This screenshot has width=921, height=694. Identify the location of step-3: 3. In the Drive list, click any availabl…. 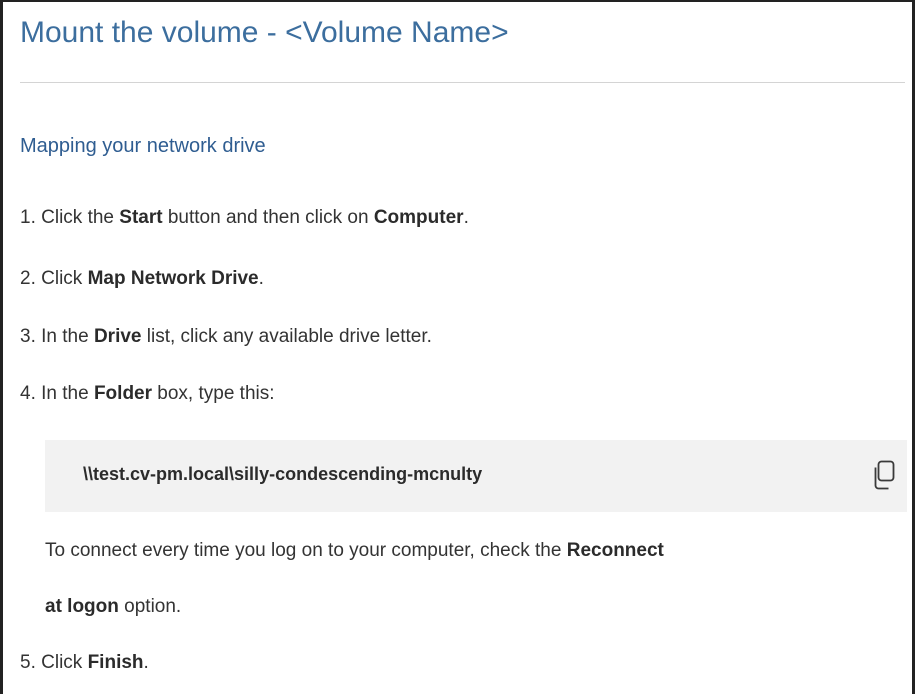
(226, 337).